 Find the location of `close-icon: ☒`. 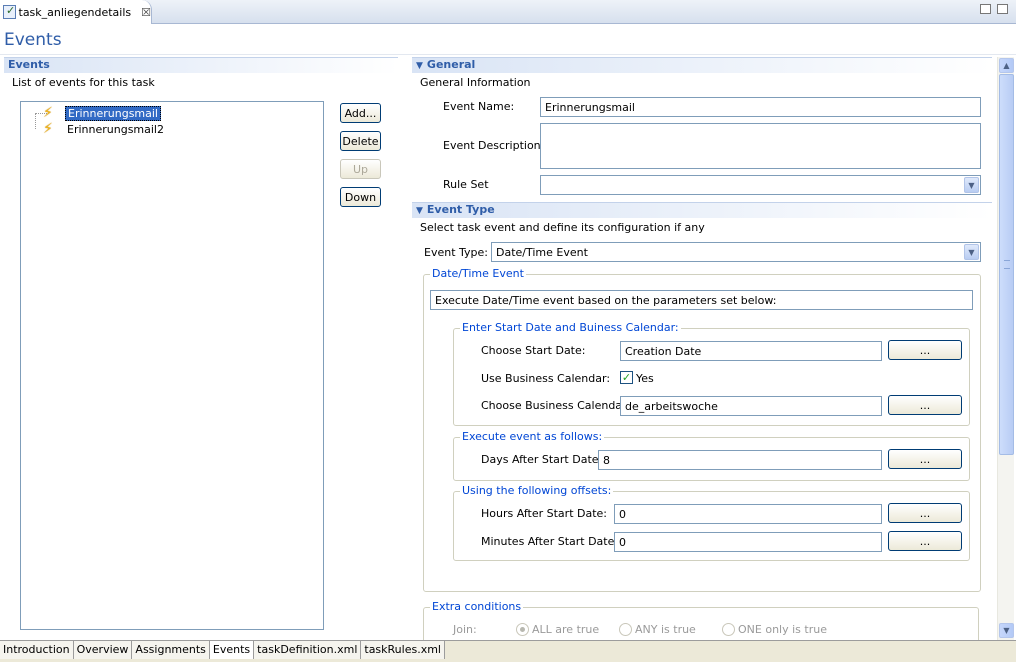

close-icon: ☒ is located at coordinates (146, 12).